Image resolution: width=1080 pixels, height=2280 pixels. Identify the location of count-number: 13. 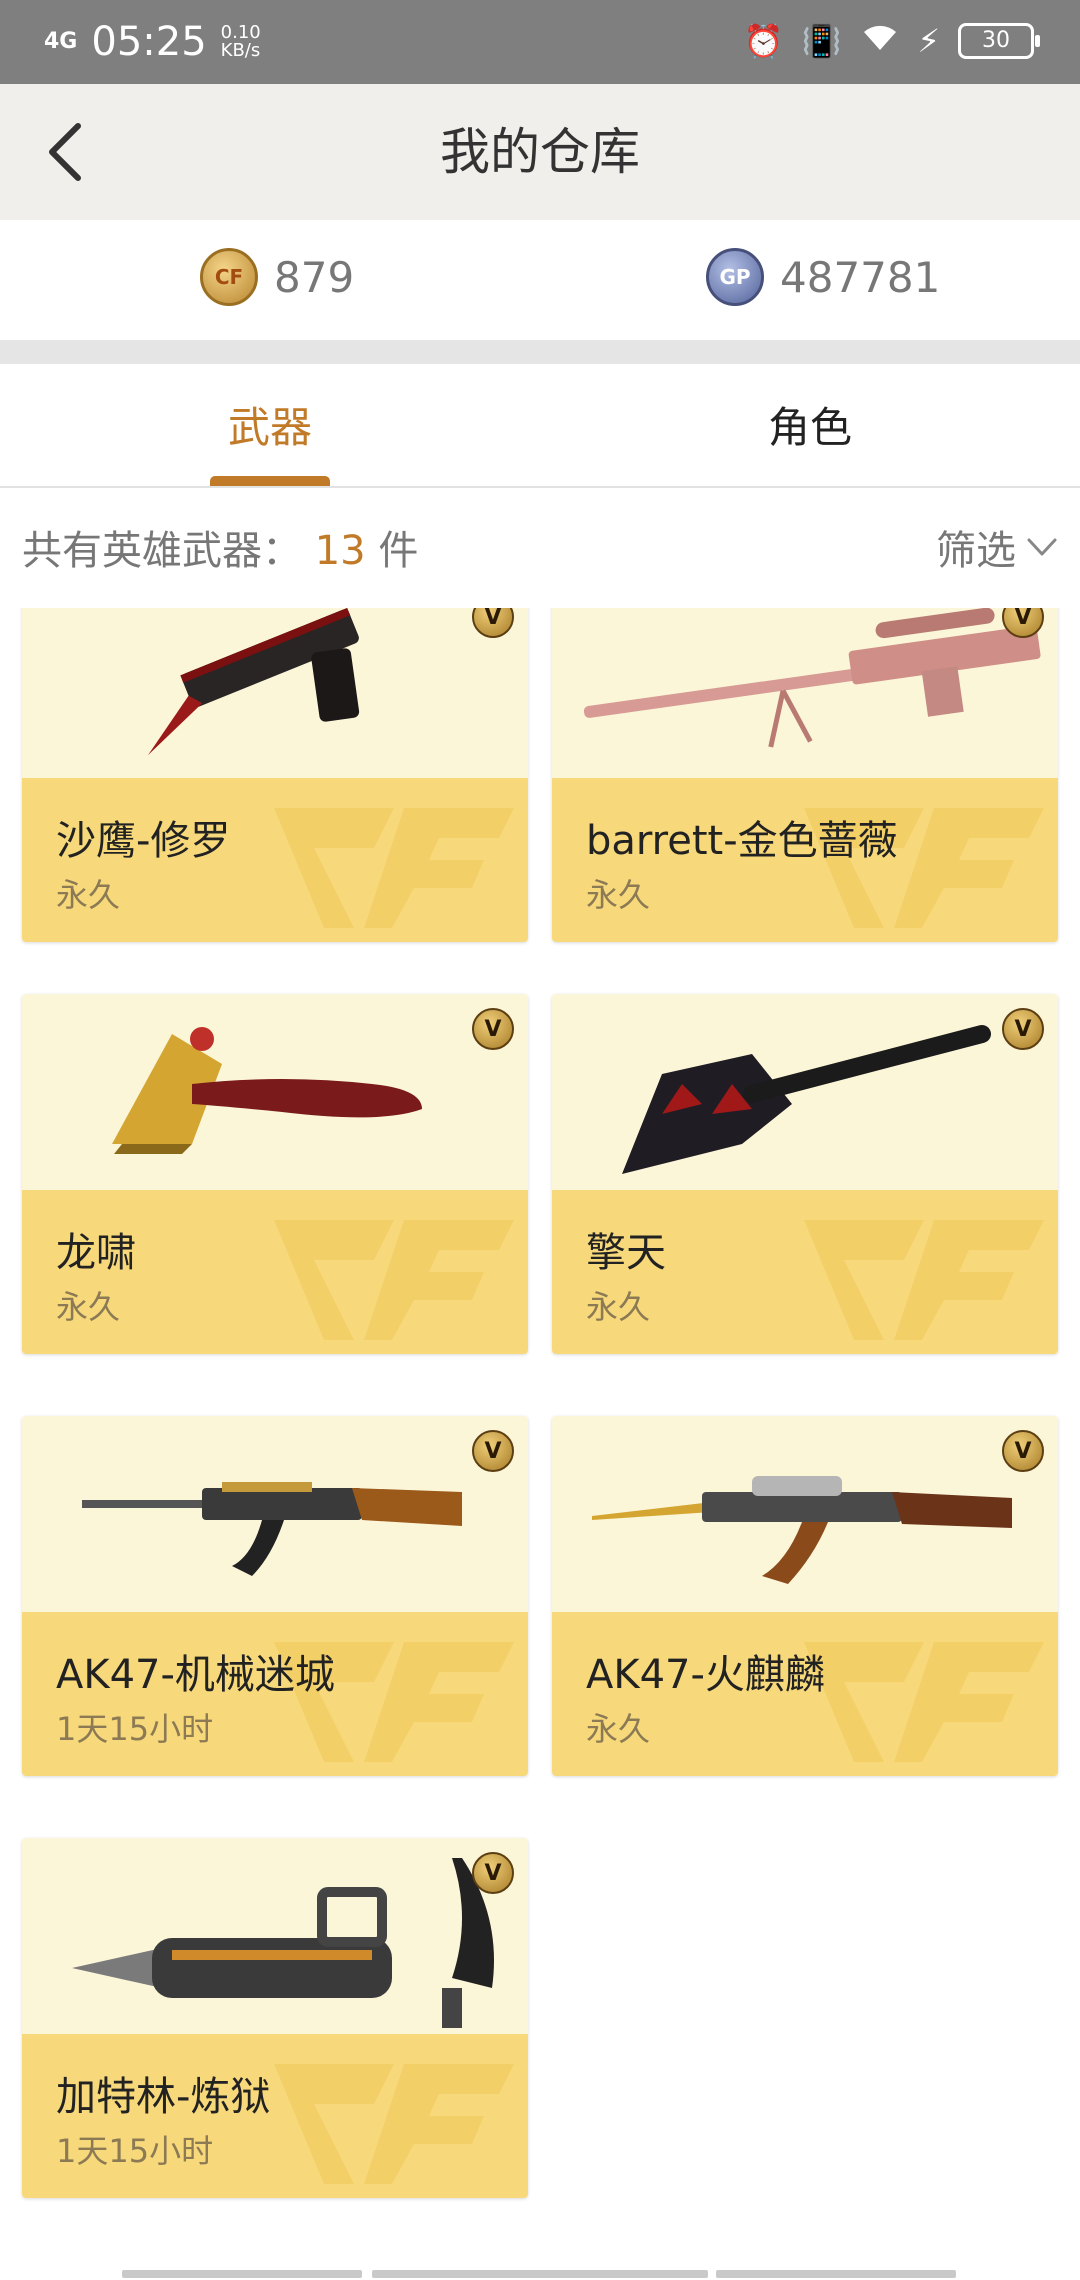
(340, 551).